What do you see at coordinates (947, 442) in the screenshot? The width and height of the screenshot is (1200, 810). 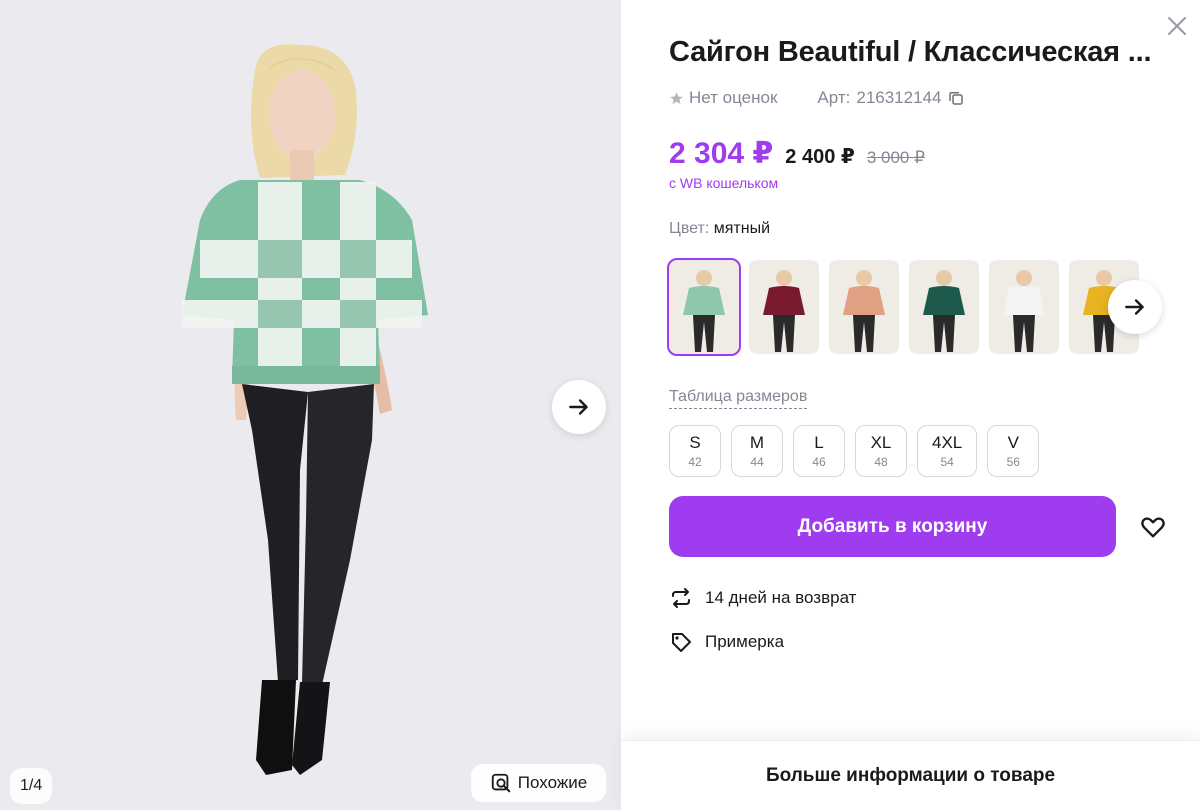 I see `size-label: 4XL` at bounding box center [947, 442].